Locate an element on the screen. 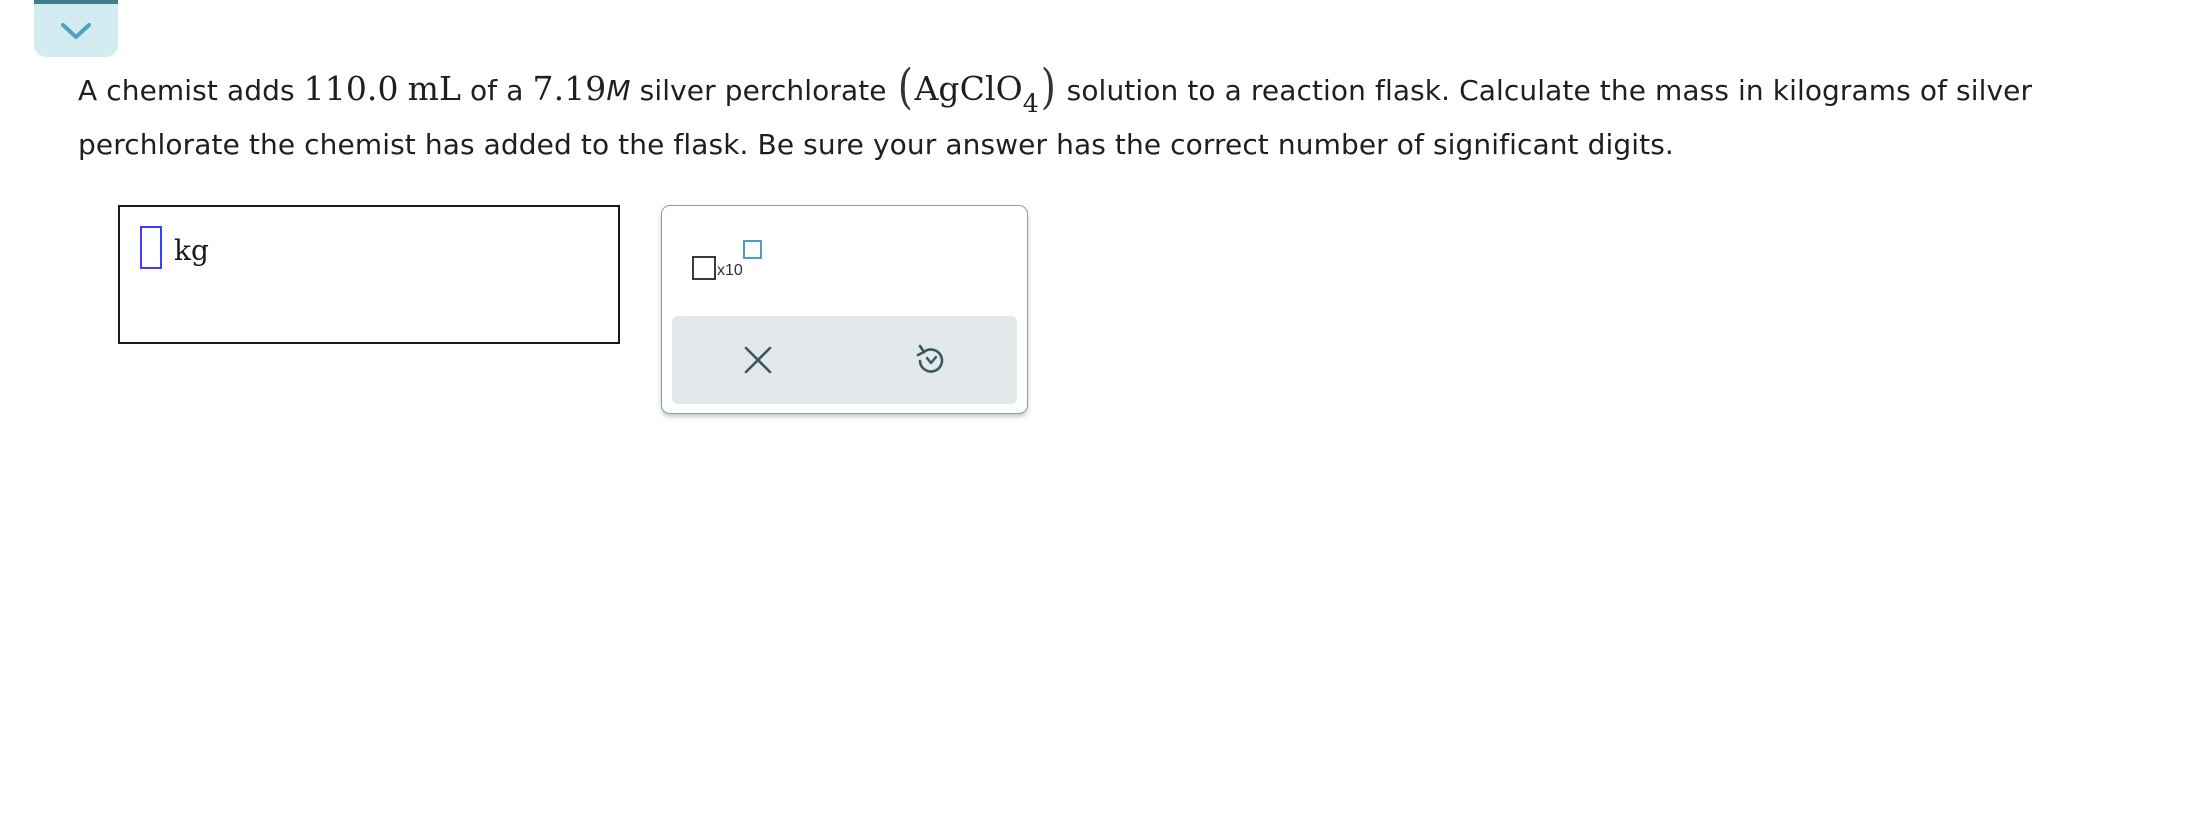  answer-unit: kg is located at coordinates (191, 250).